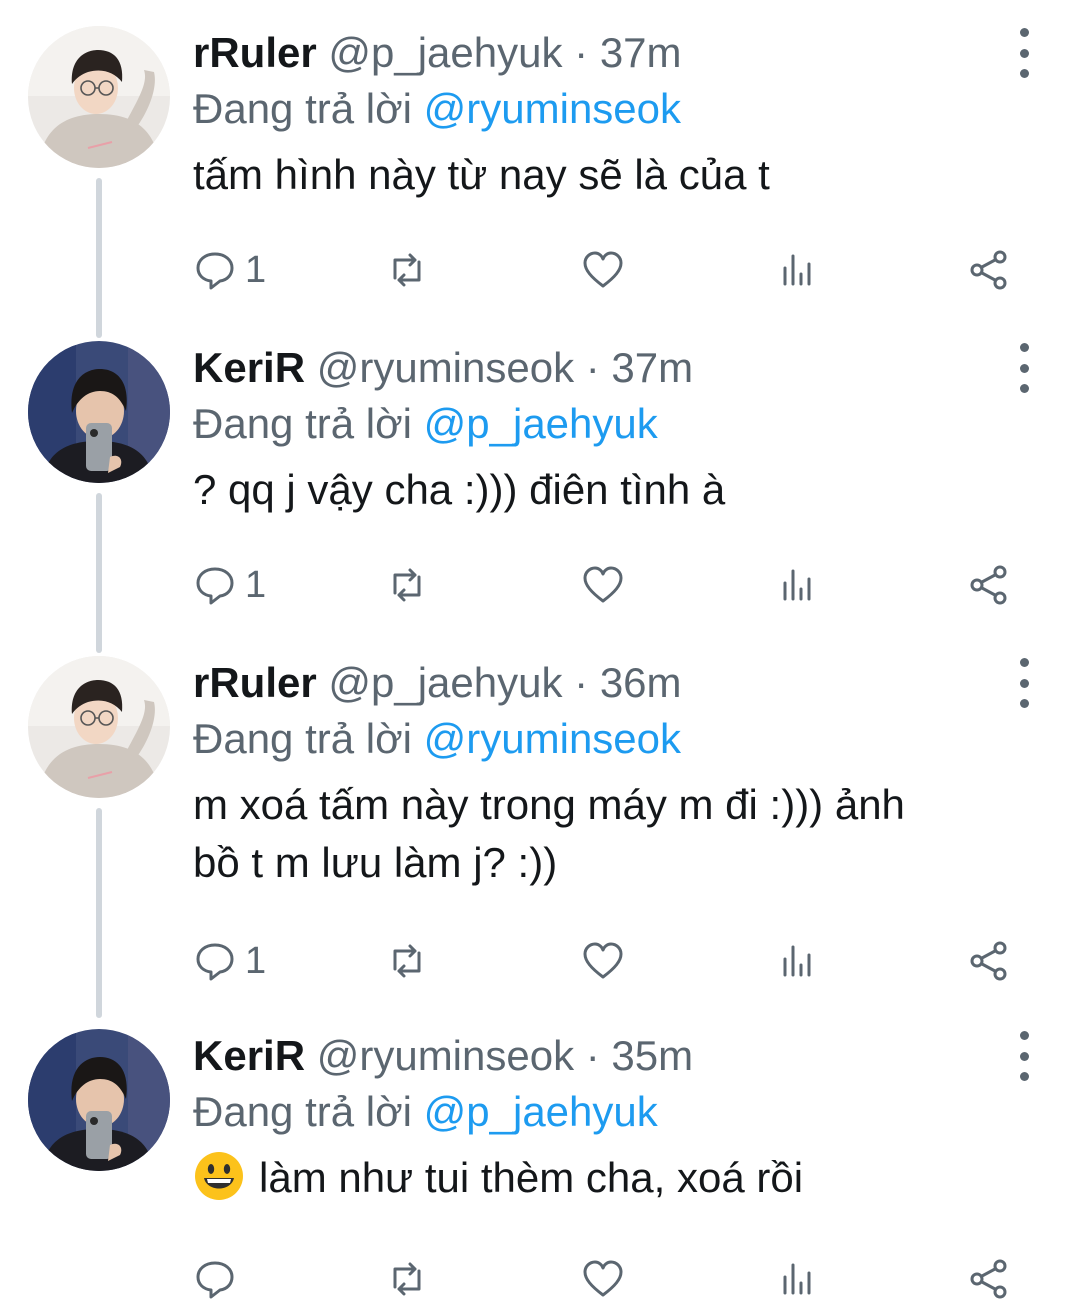 The height and width of the screenshot is (1311, 1080). Describe the element at coordinates (219, 1176) in the screenshot. I see `grinning-emoji` at that location.